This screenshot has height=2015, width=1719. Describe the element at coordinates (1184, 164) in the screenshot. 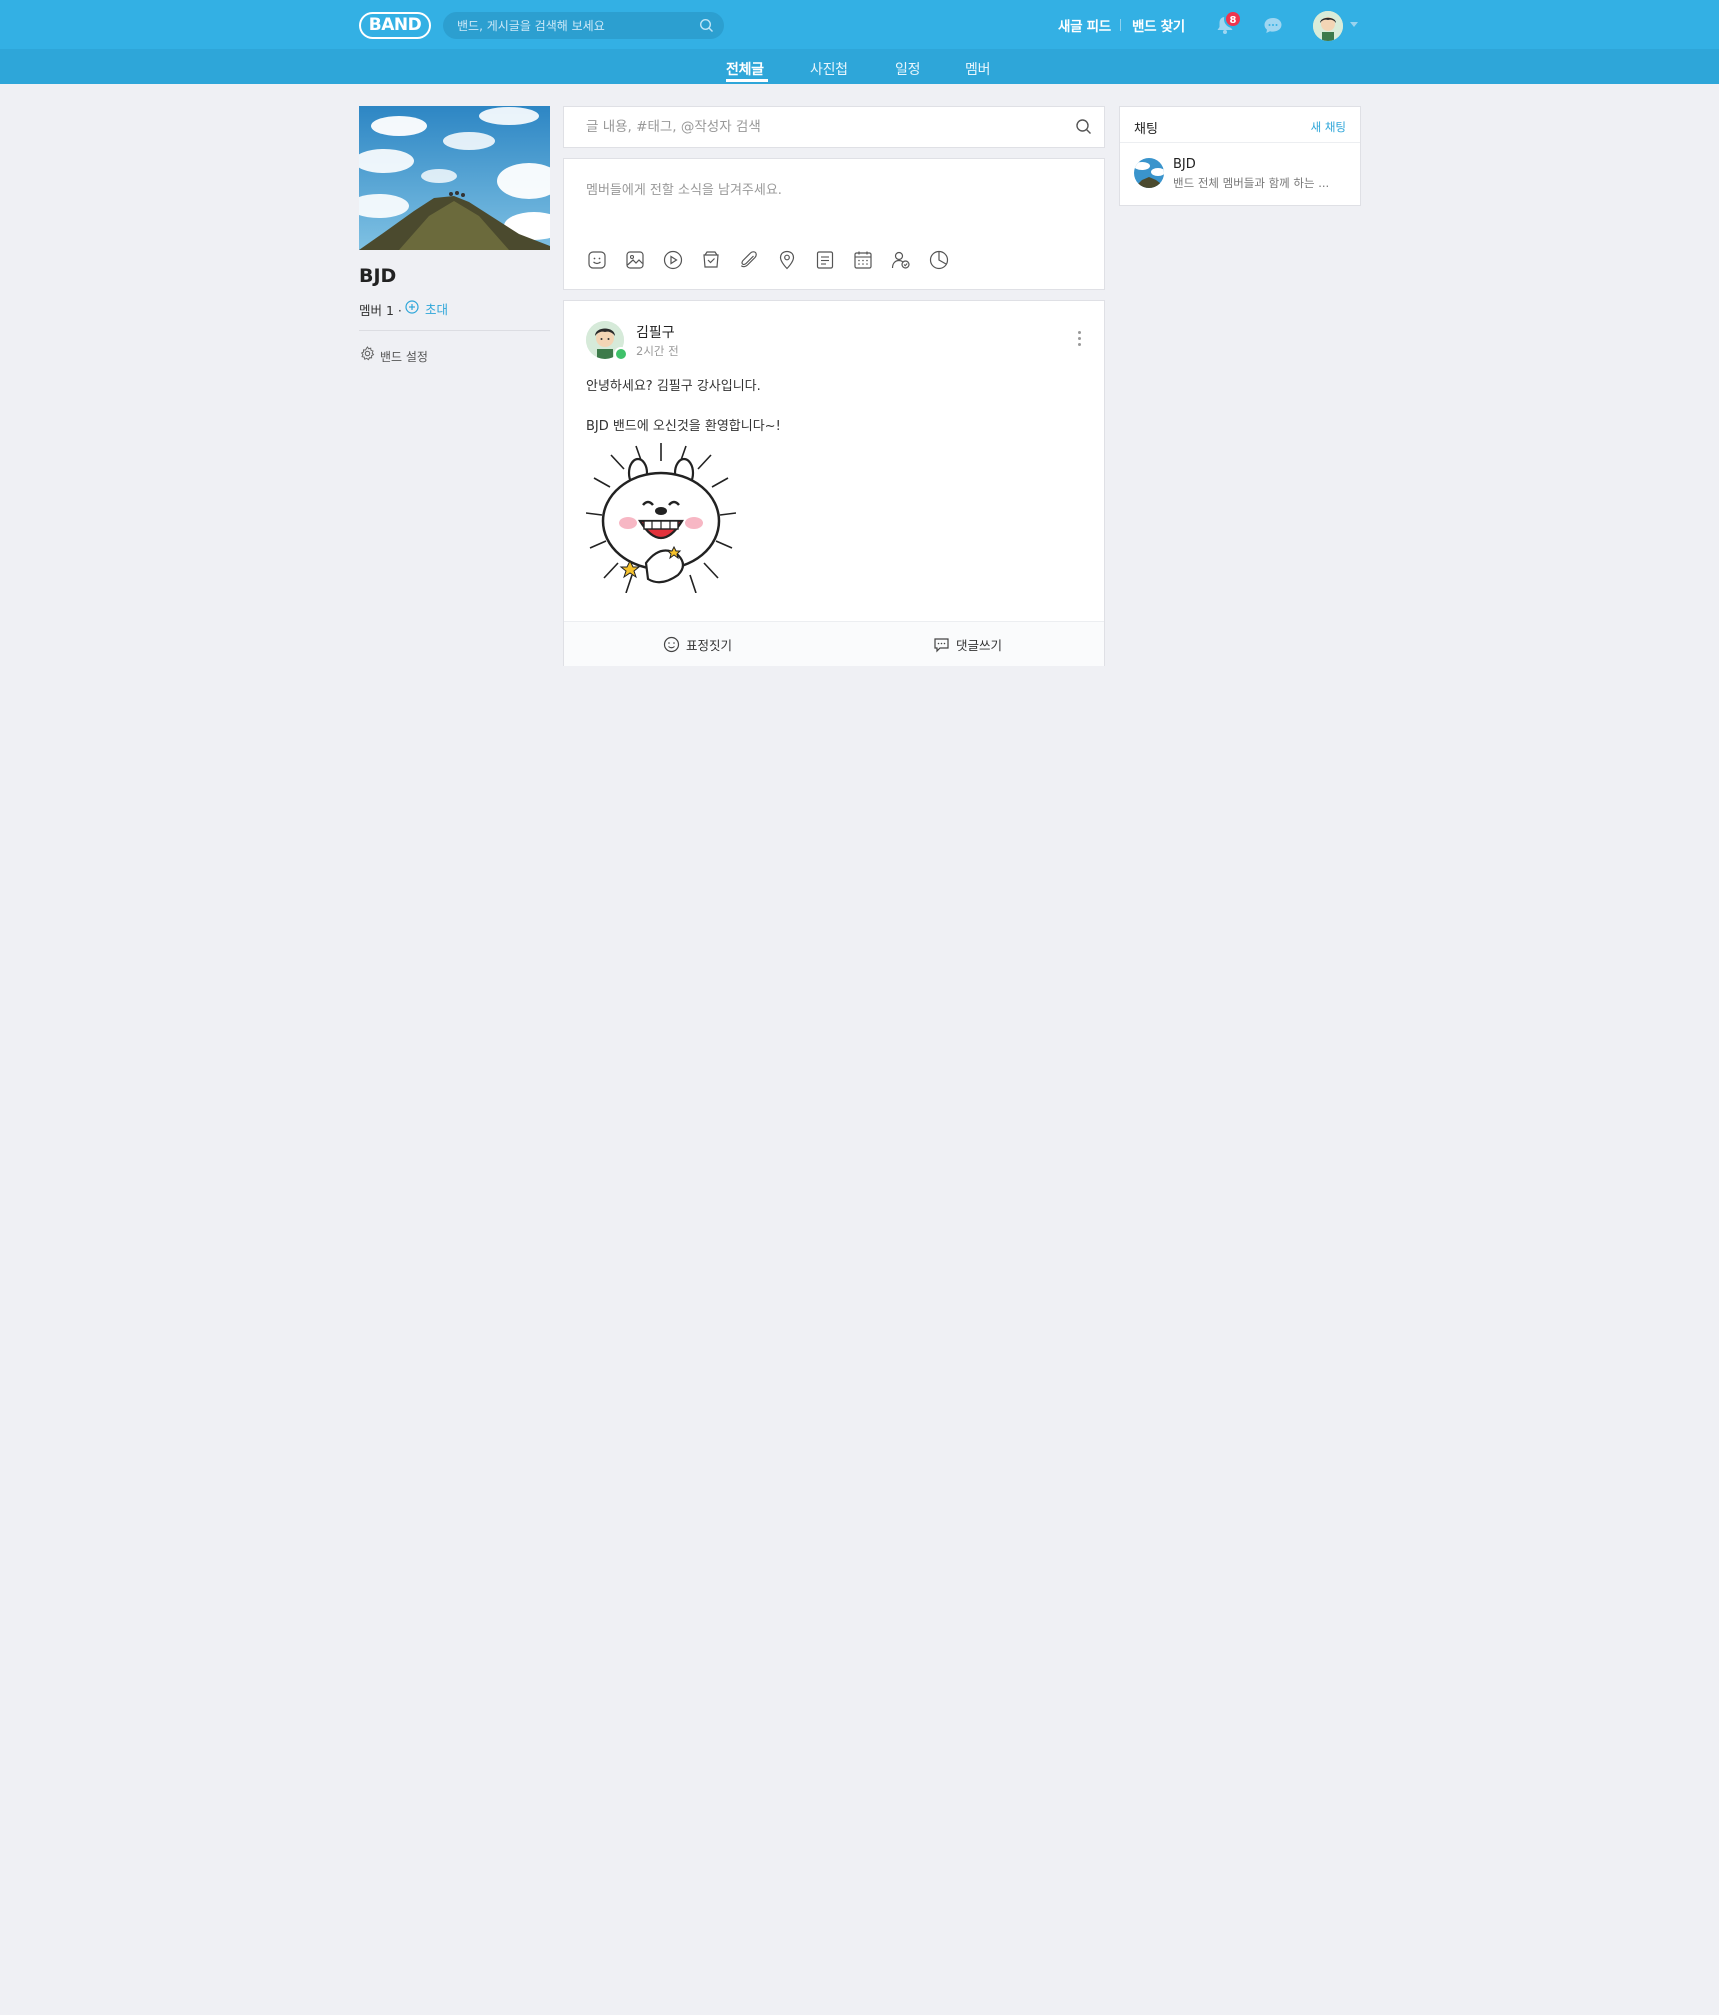

I see `chat-room-name: BJD` at that location.